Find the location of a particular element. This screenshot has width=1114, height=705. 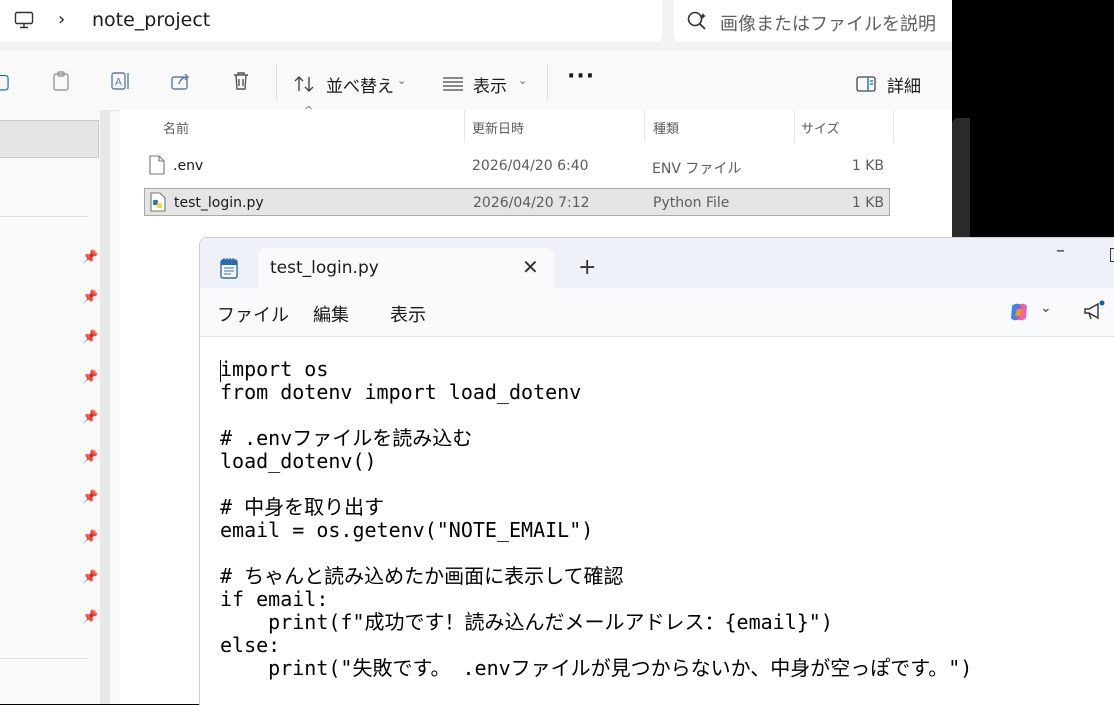

delete-icon is located at coordinates (241, 81).